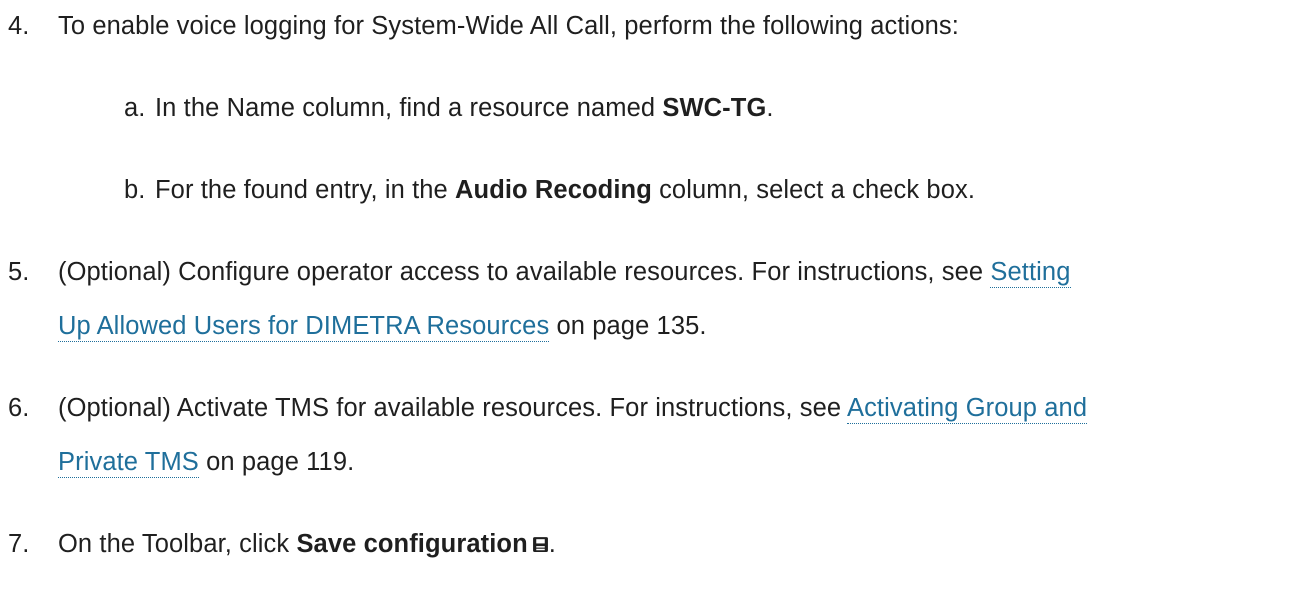  I want to click on save-configuration-label: Save configuration, so click(412, 544).